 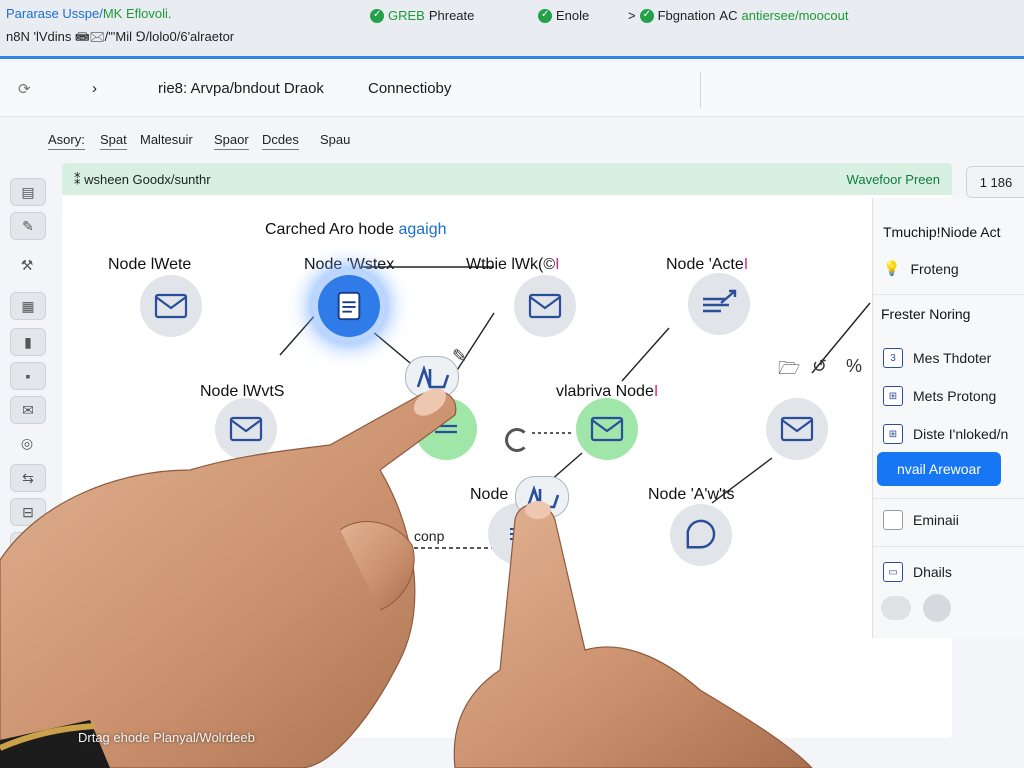 What do you see at coordinates (934, 268) in the screenshot?
I see `panel-item-label: Froteng` at bounding box center [934, 268].